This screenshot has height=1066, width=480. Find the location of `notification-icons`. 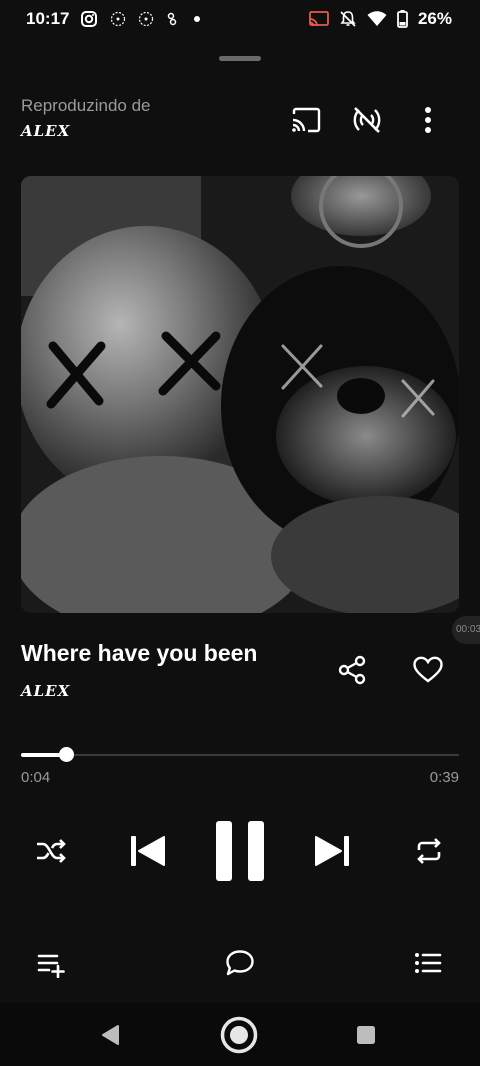

notification-icons is located at coordinates (141, 19).